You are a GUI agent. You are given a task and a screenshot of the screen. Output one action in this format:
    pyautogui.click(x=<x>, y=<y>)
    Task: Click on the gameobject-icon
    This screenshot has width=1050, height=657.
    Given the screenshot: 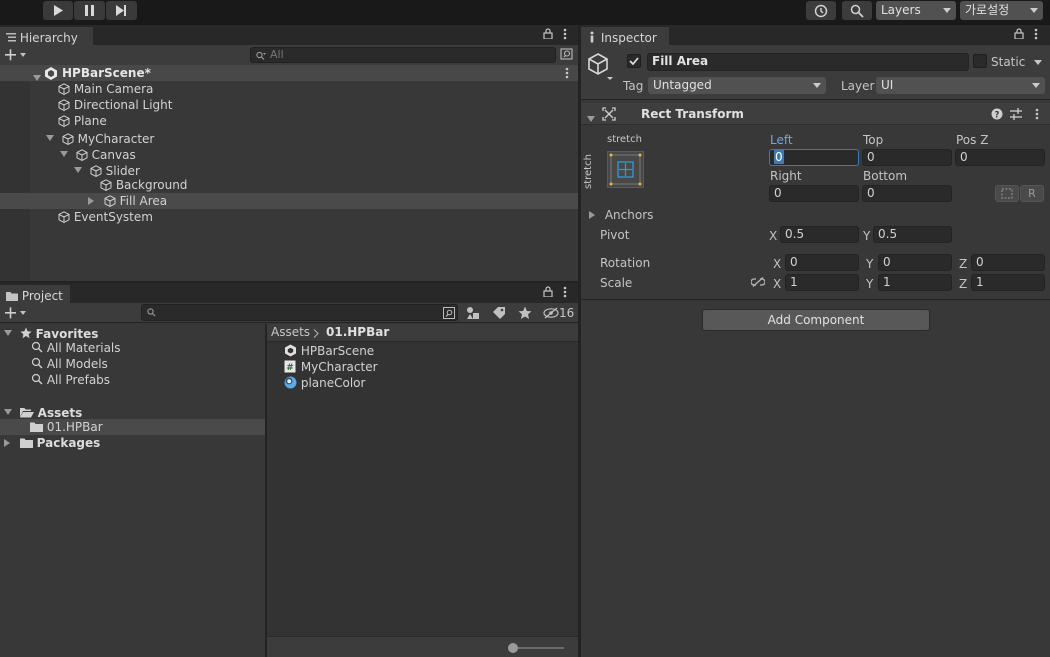 What is the action you would take?
    pyautogui.click(x=64, y=89)
    